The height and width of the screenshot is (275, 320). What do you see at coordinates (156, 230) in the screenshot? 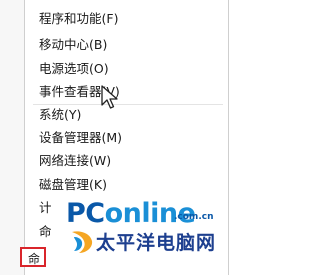
I see `pconline-watermark: PConline .com.cn 太平洋电脑网` at bounding box center [156, 230].